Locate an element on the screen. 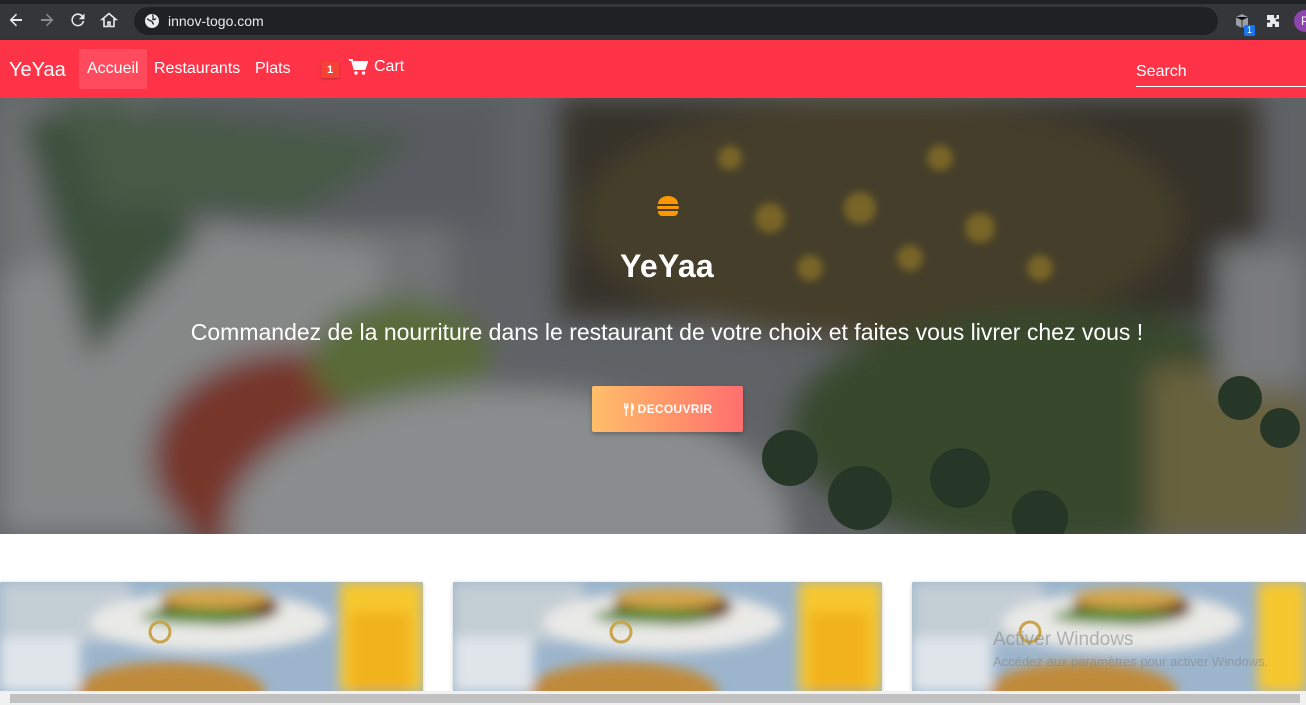  nav-link-accueil: Accueil is located at coordinates (113, 69).